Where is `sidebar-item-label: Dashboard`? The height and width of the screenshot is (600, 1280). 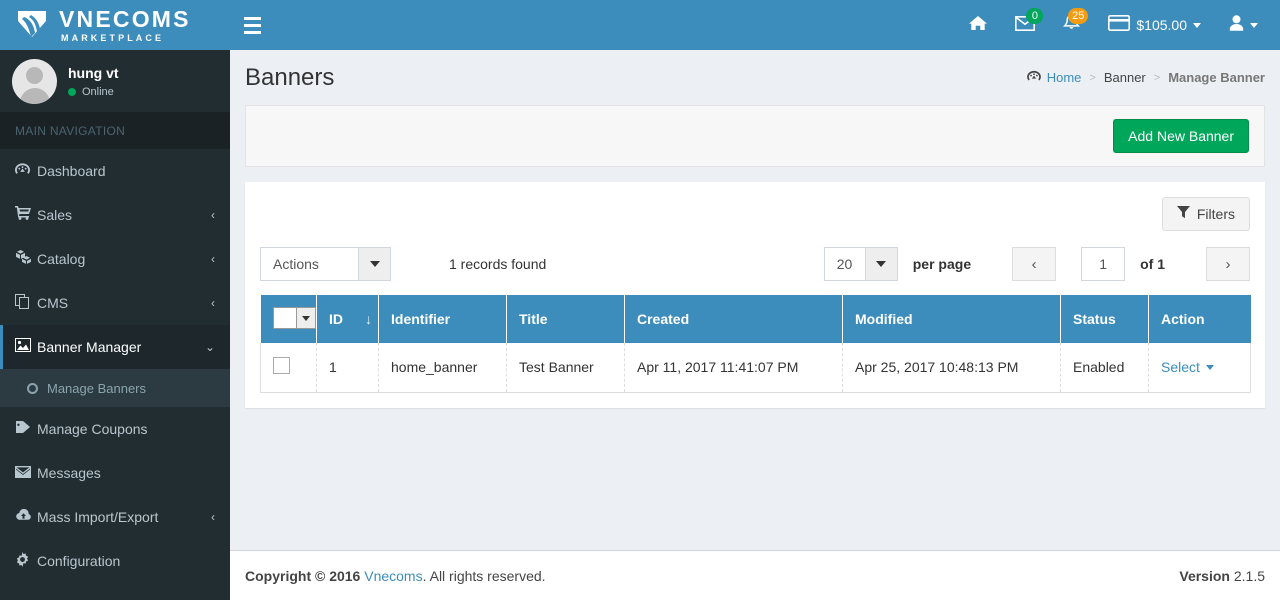 sidebar-item-label: Dashboard is located at coordinates (71, 171).